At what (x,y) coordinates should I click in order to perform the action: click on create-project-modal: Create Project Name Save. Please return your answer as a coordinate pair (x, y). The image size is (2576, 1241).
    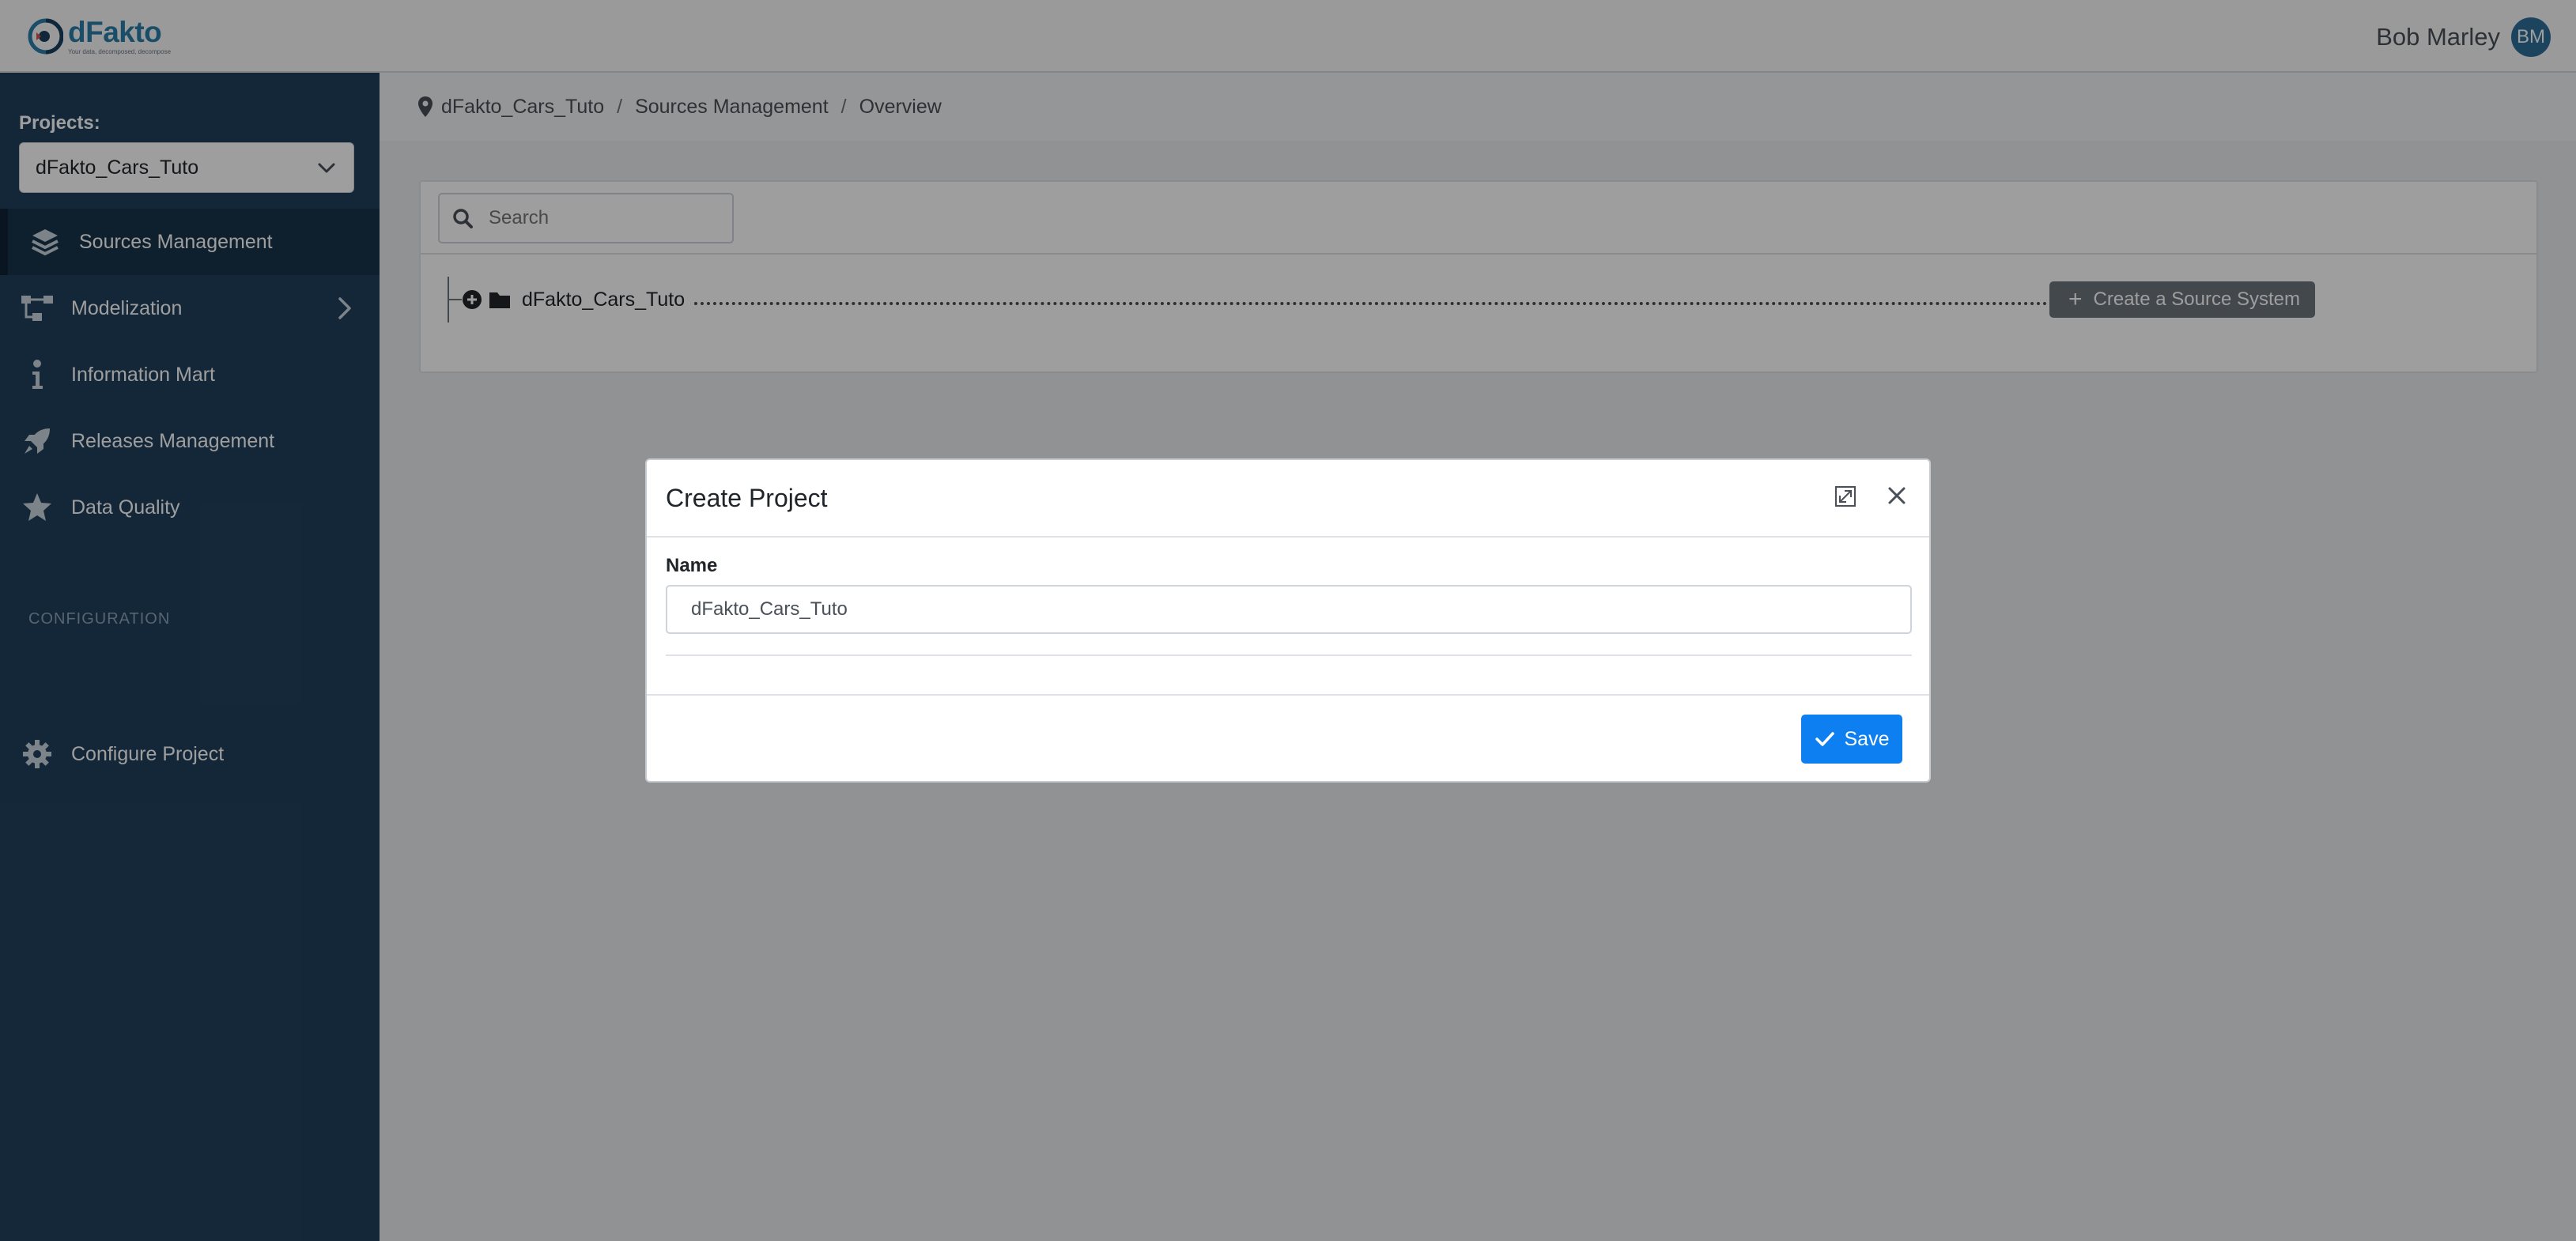
    Looking at the image, I should click on (1288, 620).